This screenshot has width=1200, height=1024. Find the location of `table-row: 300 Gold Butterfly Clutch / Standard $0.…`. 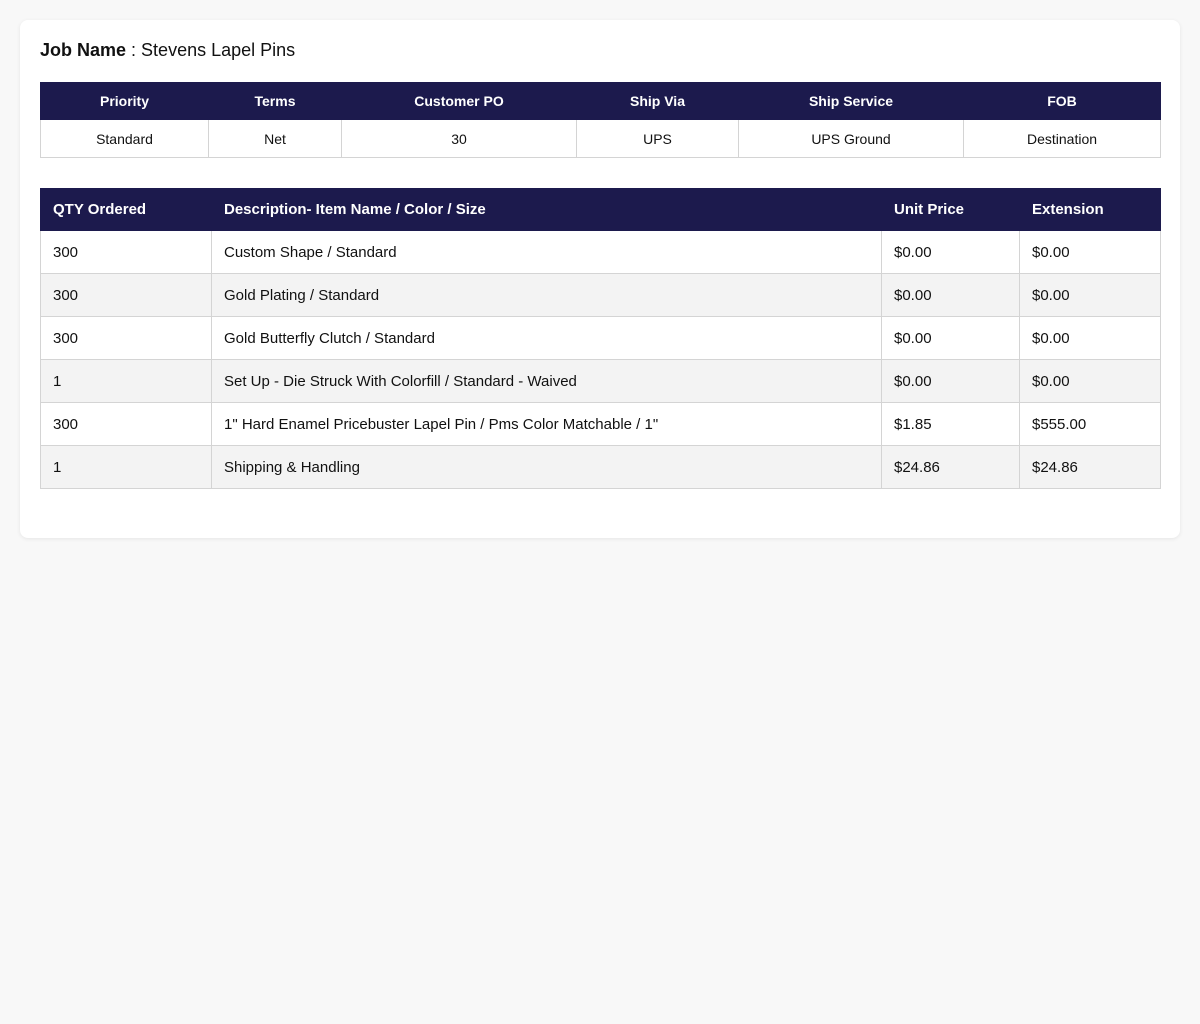

table-row: 300 Gold Butterfly Clutch / Standard $0.… is located at coordinates (600, 338).